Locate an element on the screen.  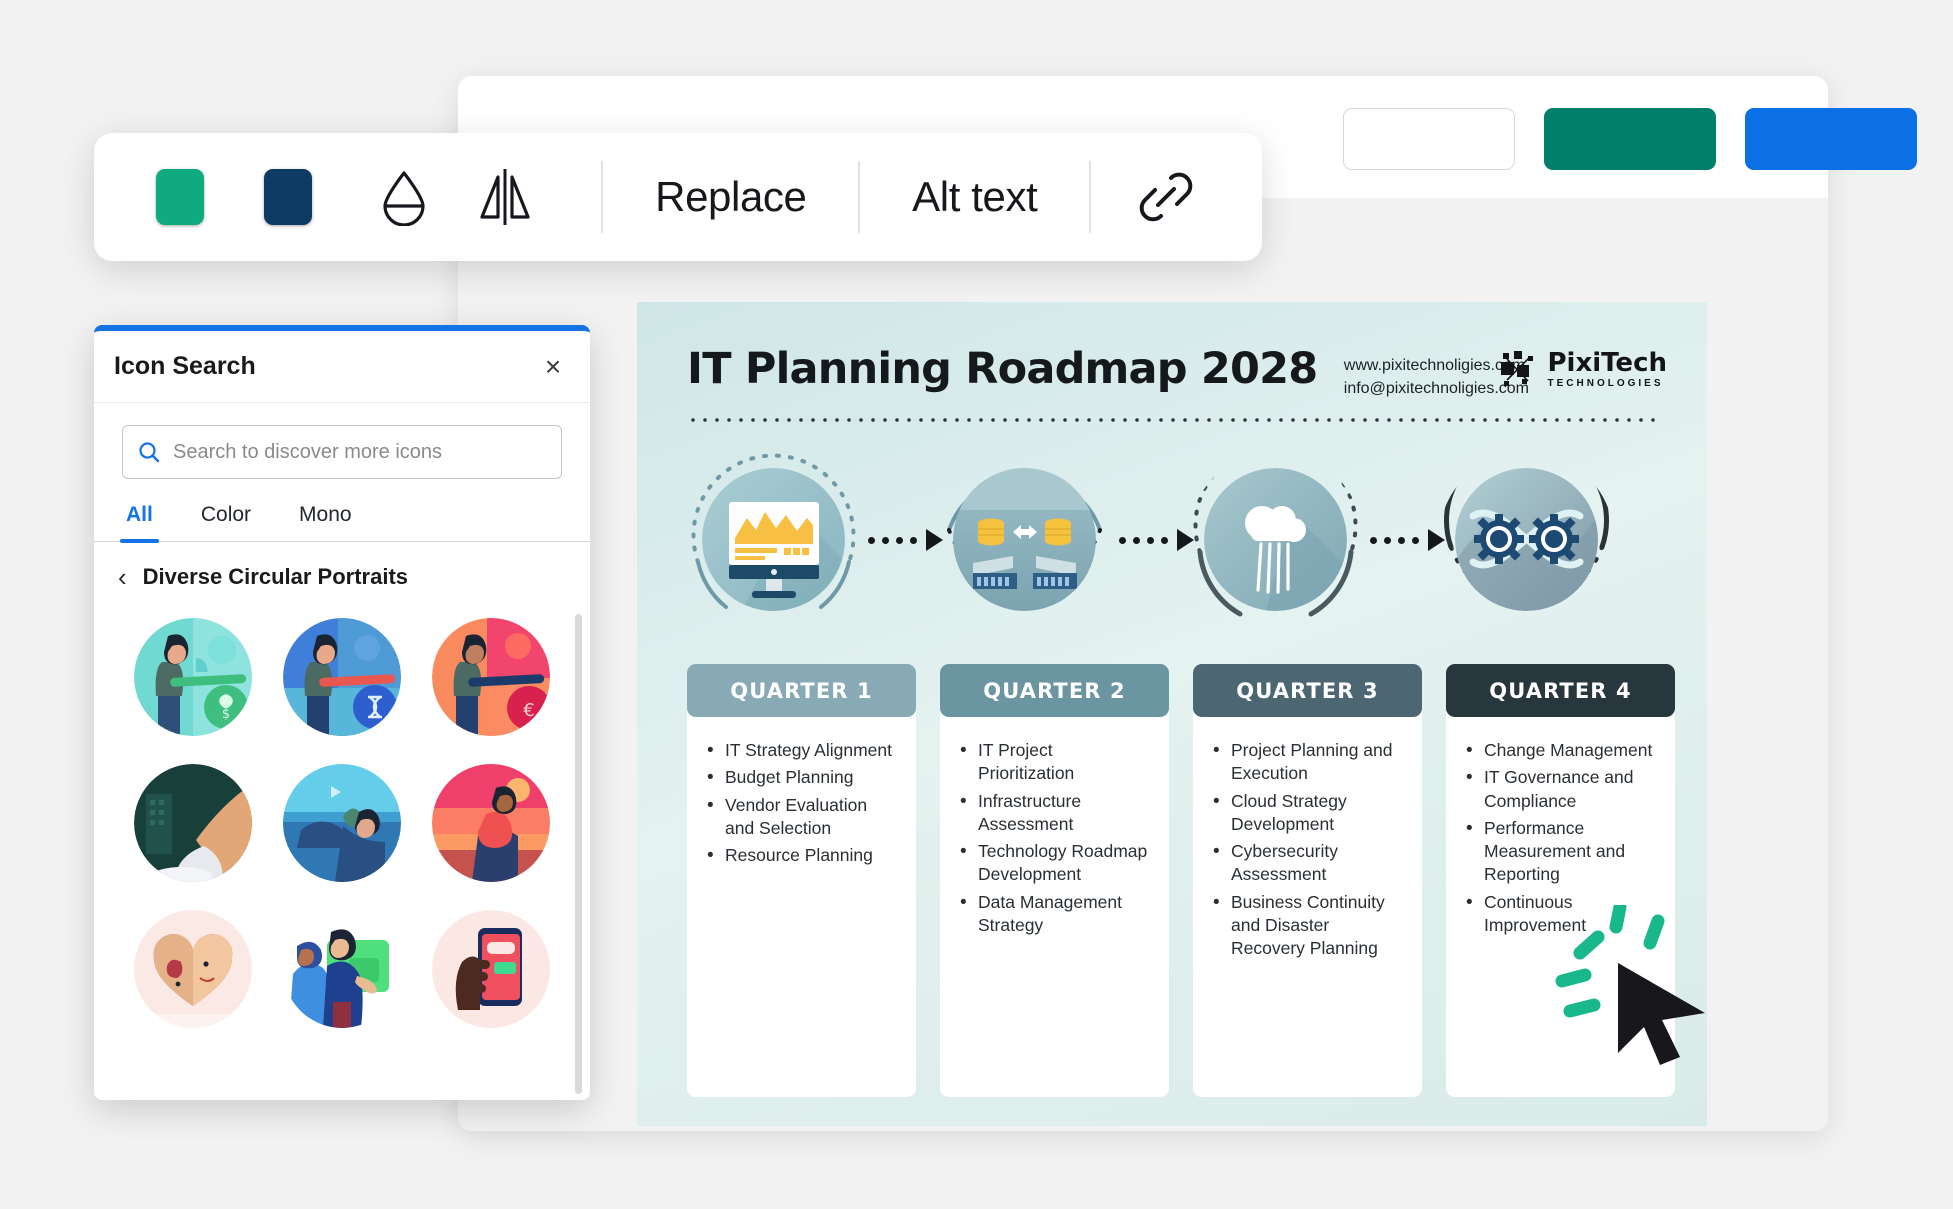
database-transfer-icon is located at coordinates (1024, 539).